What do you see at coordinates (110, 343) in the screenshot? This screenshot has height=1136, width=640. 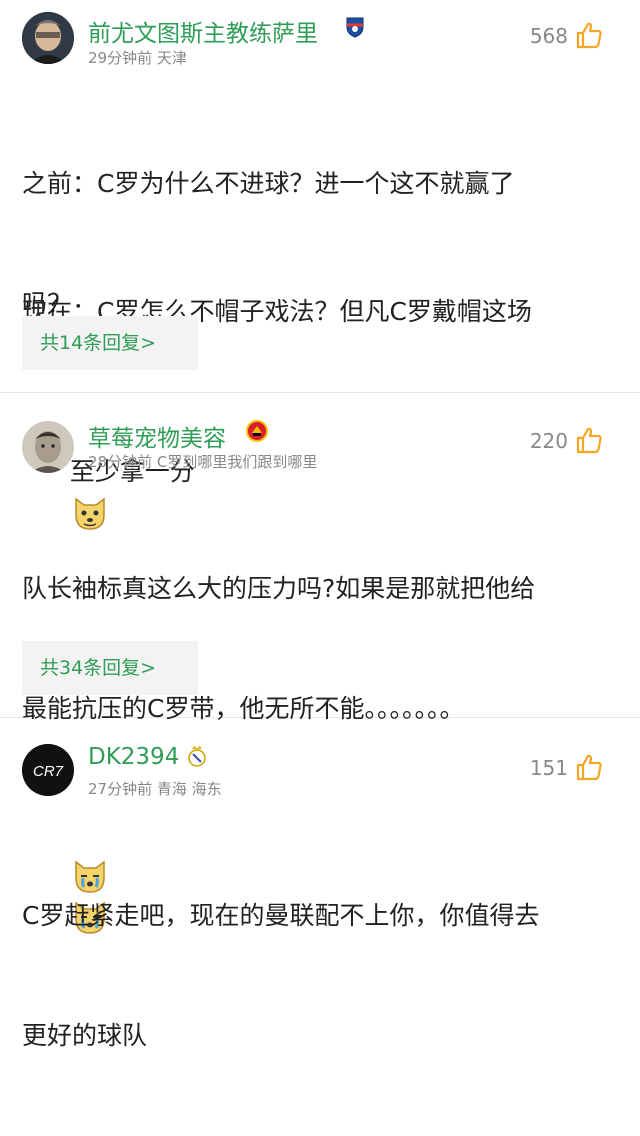 I see `view-replies-button: 共14条回复>` at bounding box center [110, 343].